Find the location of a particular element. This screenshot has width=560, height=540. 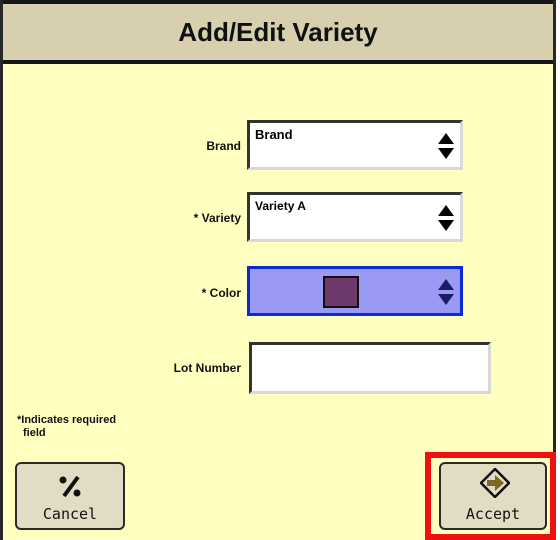

cancel-button: Cancel is located at coordinates (70, 496).